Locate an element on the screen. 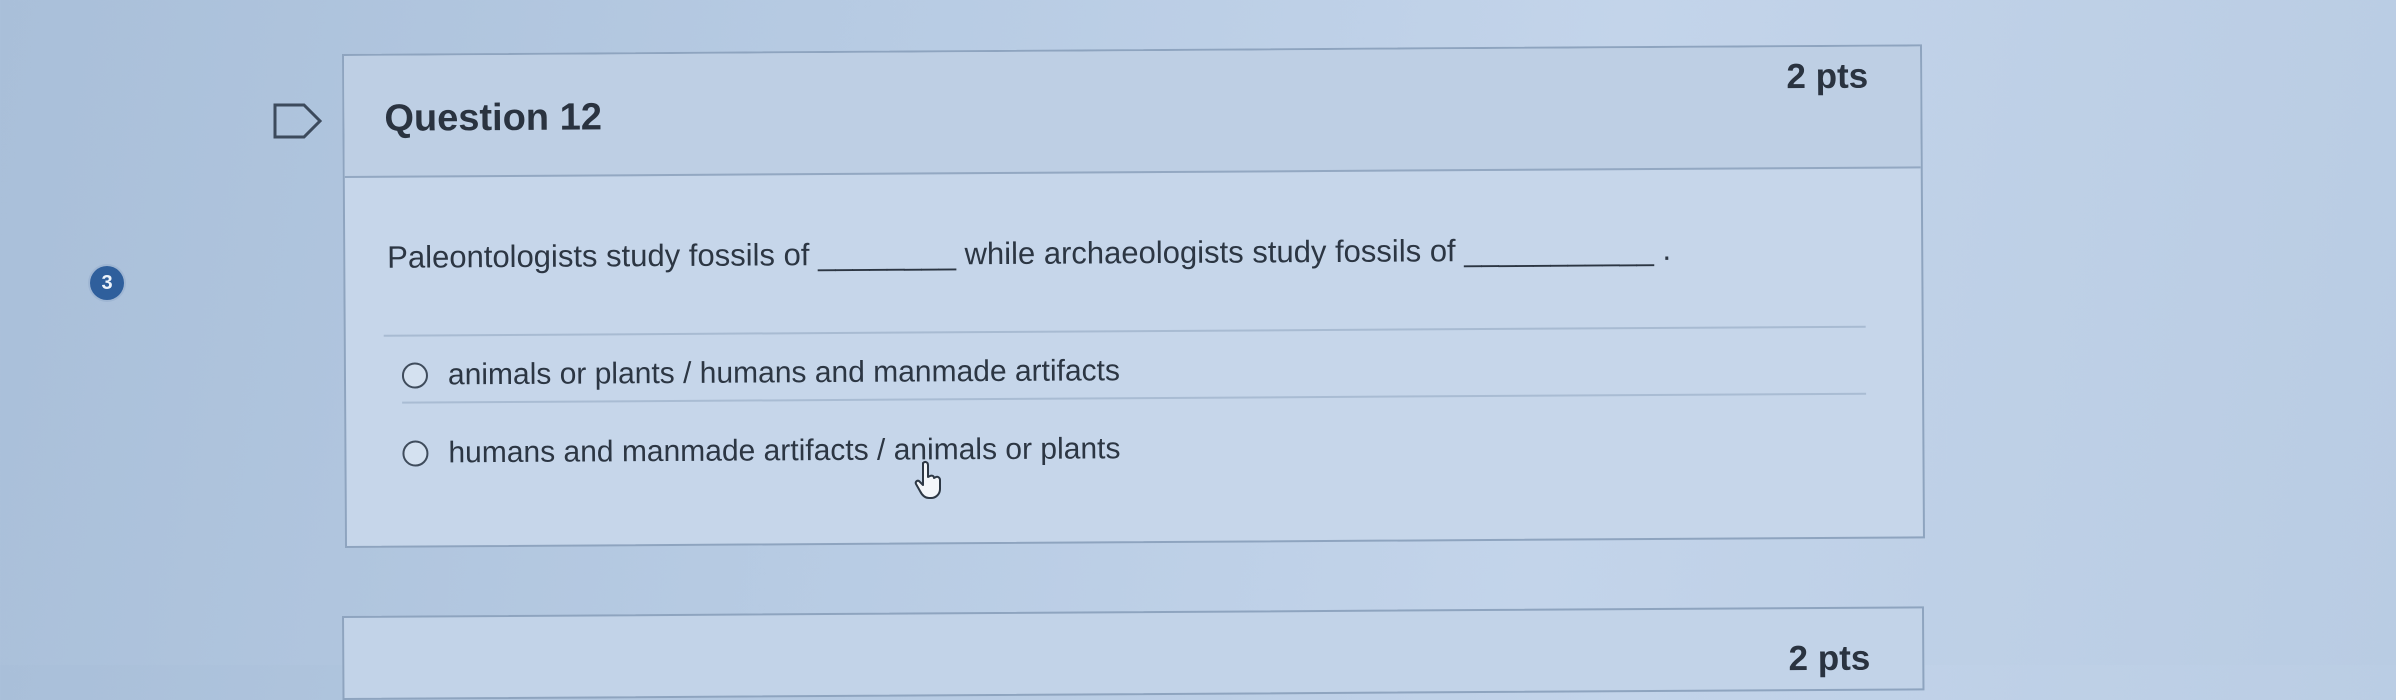 This screenshot has height=700, width=2396. divider is located at coordinates (1124, 331).